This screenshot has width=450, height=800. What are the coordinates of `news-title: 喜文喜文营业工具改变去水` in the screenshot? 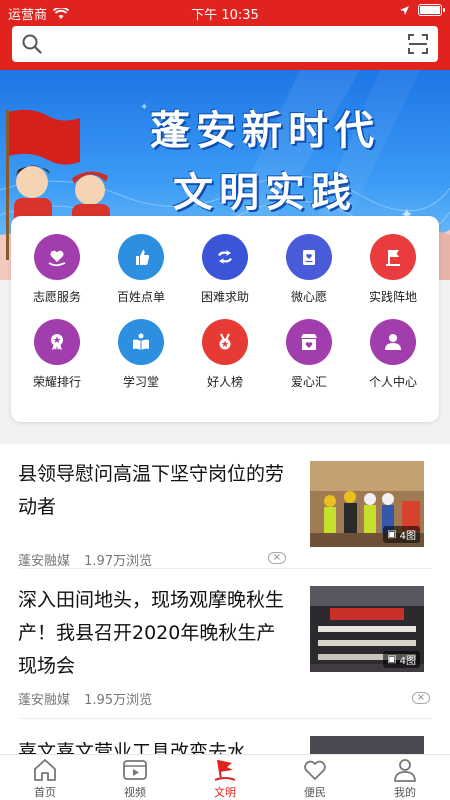 It's located at (153, 745).